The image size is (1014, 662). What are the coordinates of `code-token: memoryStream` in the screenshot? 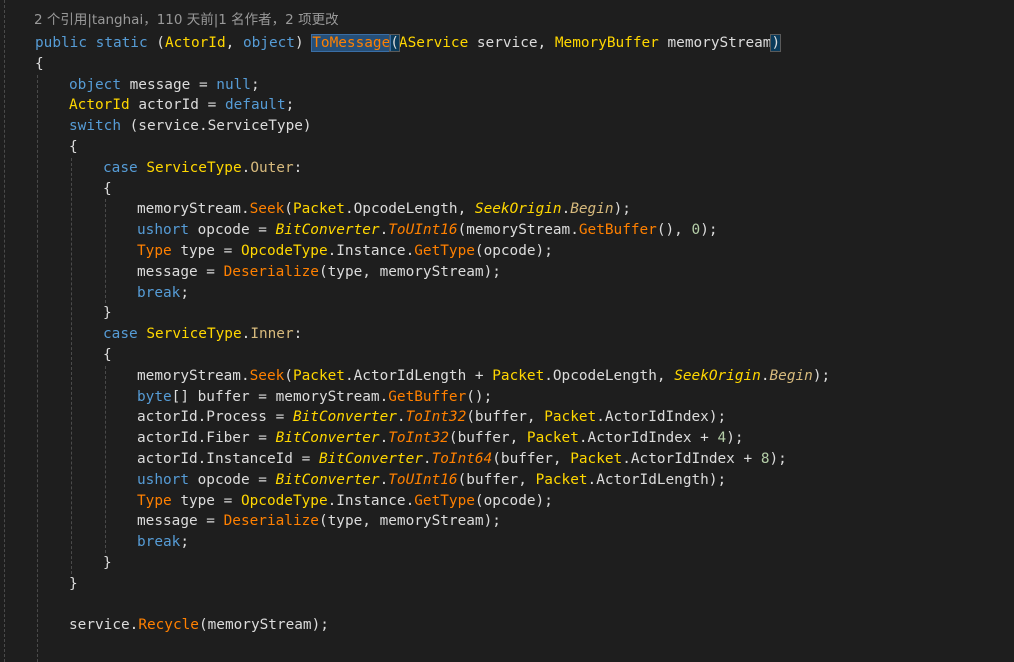 It's located at (715, 43).